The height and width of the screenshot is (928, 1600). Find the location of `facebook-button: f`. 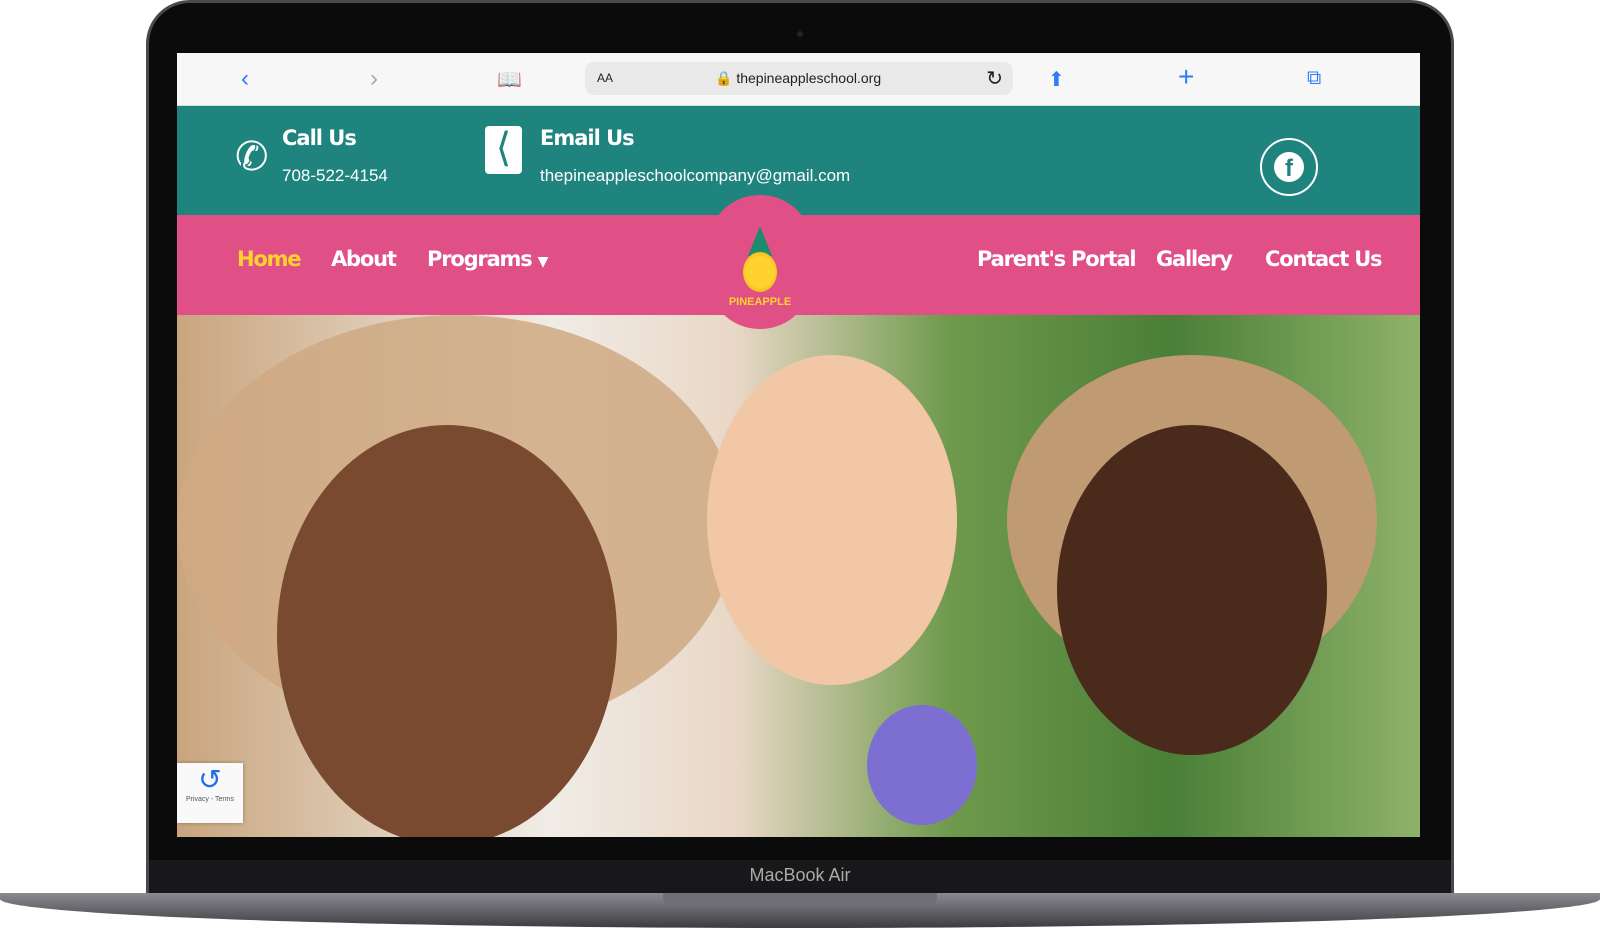

facebook-button: f is located at coordinates (1289, 167).